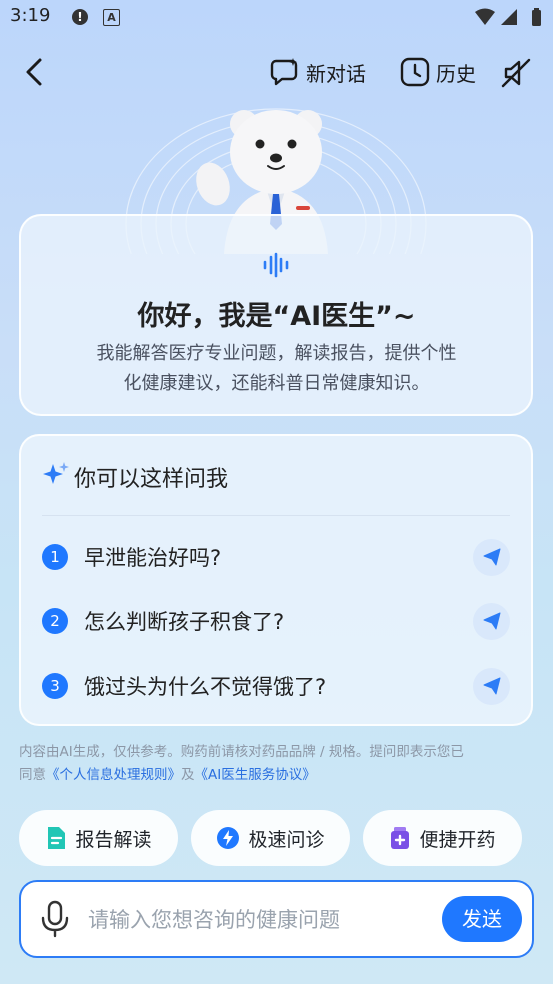  What do you see at coordinates (457, 839) in the screenshot?
I see `chip-label: 便捷开药` at bounding box center [457, 839].